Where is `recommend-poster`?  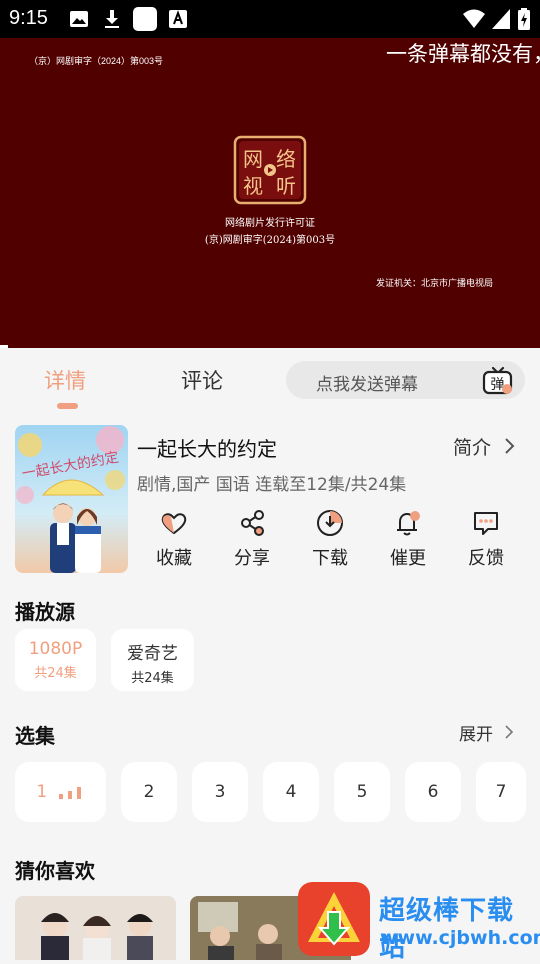
recommend-poster is located at coordinates (95, 928).